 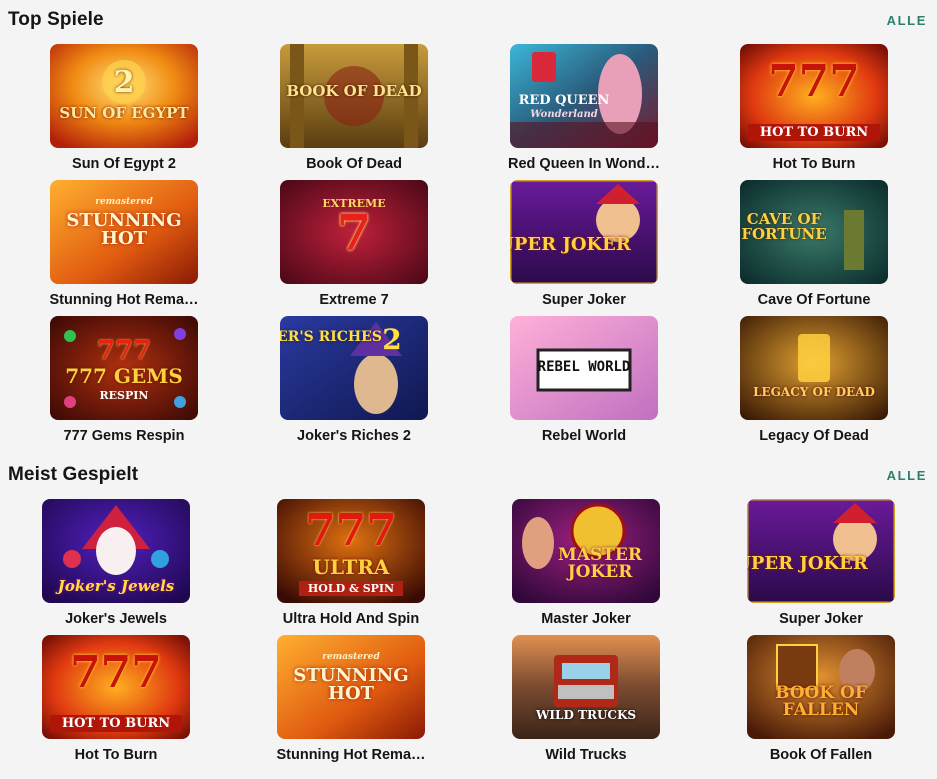 What do you see at coordinates (586, 619) in the screenshot?
I see `game-title: Master Joker` at bounding box center [586, 619].